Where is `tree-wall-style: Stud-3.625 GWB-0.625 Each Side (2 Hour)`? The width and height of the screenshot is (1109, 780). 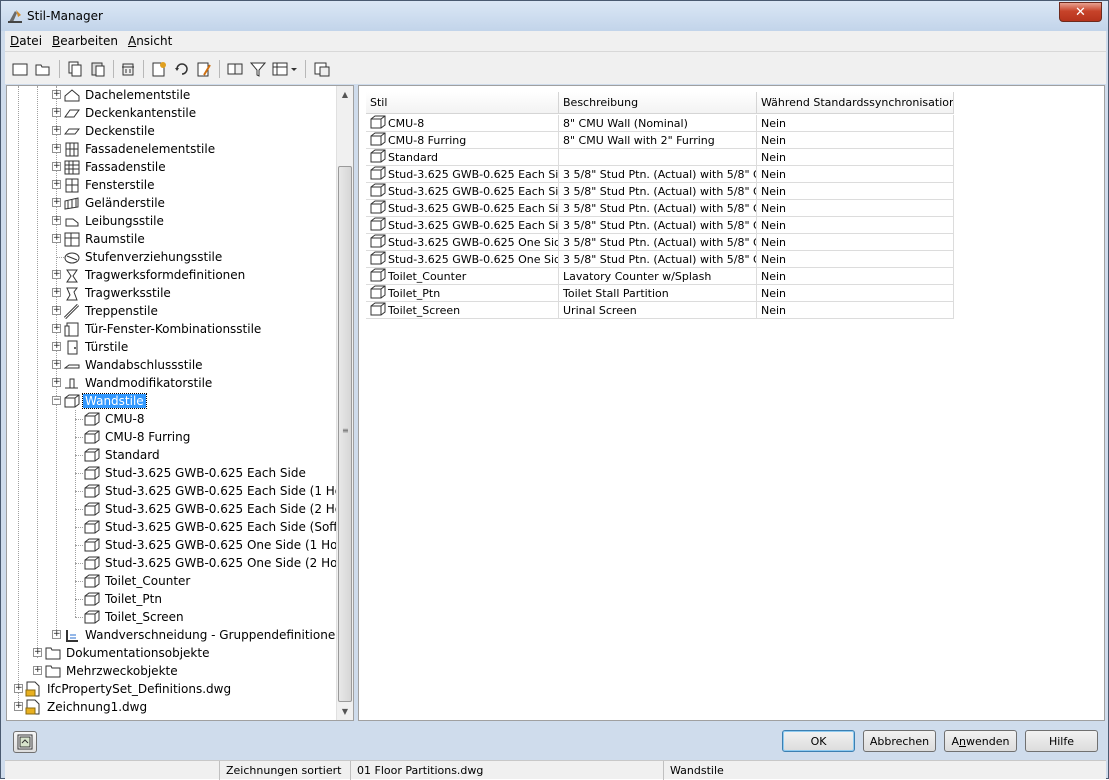 tree-wall-style: Stud-3.625 GWB-0.625 Each Side (2 Hour) is located at coordinates (218, 509).